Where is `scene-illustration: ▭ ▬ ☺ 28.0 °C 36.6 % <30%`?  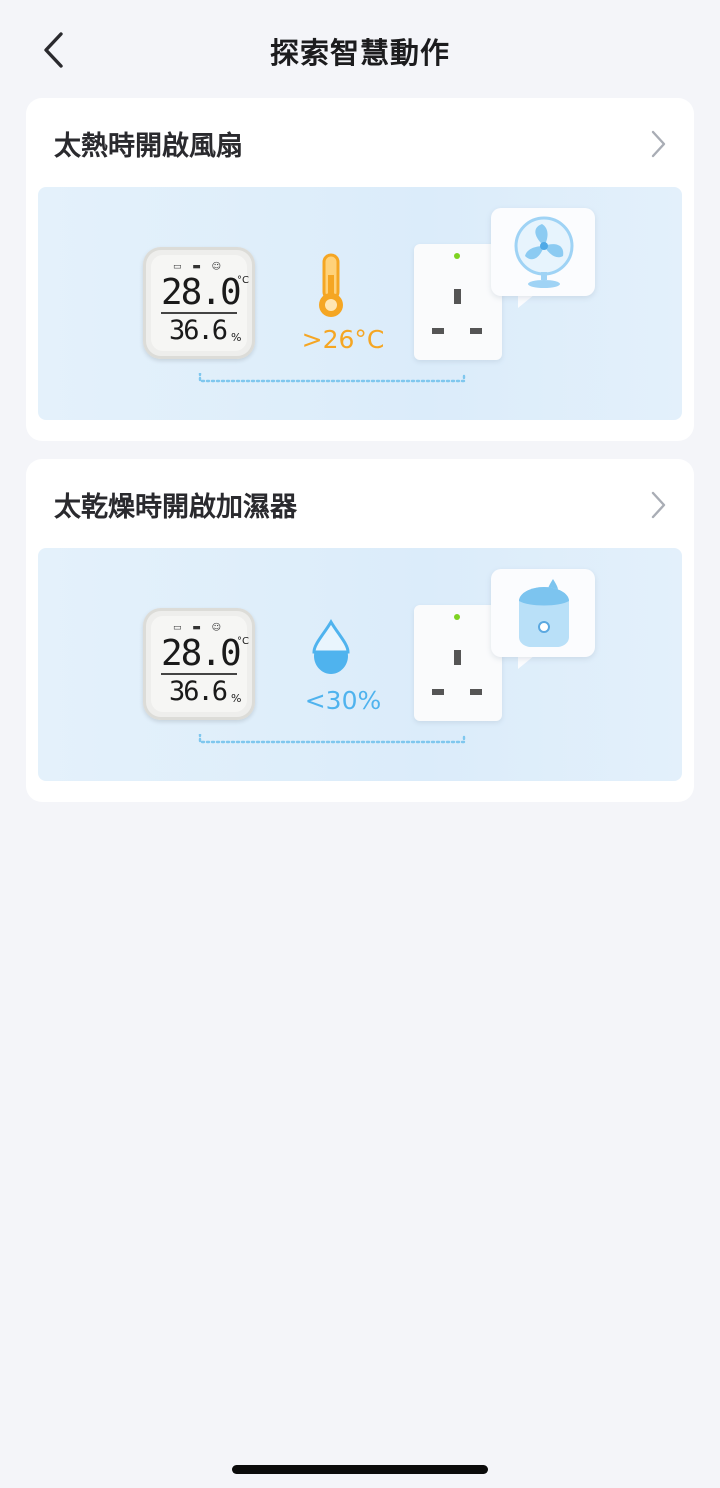 scene-illustration: ▭ ▬ ☺ 28.0 °C 36.6 % <30% is located at coordinates (360, 664).